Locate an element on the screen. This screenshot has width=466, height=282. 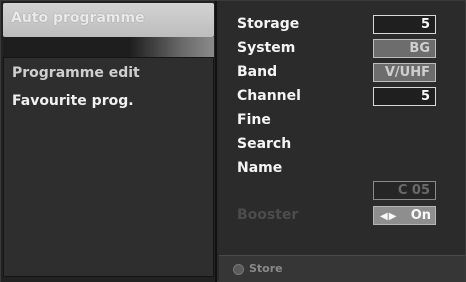
channel-label: Channel is located at coordinates (269, 96).